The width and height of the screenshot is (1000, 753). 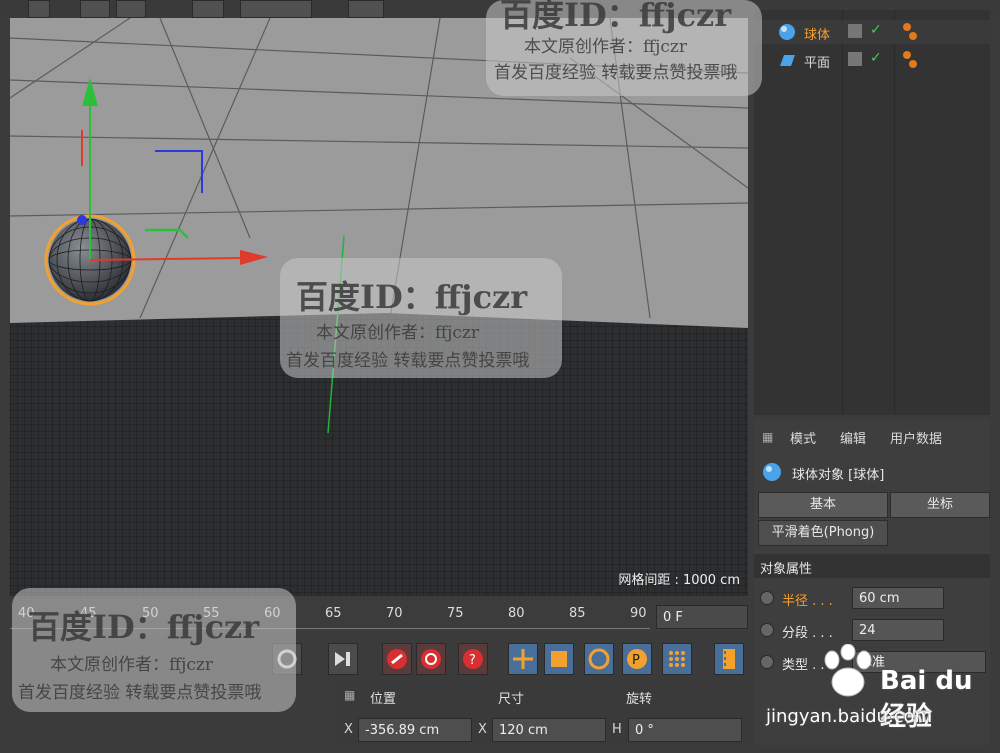 I want to click on svg-text: P, so click(x=636, y=660).